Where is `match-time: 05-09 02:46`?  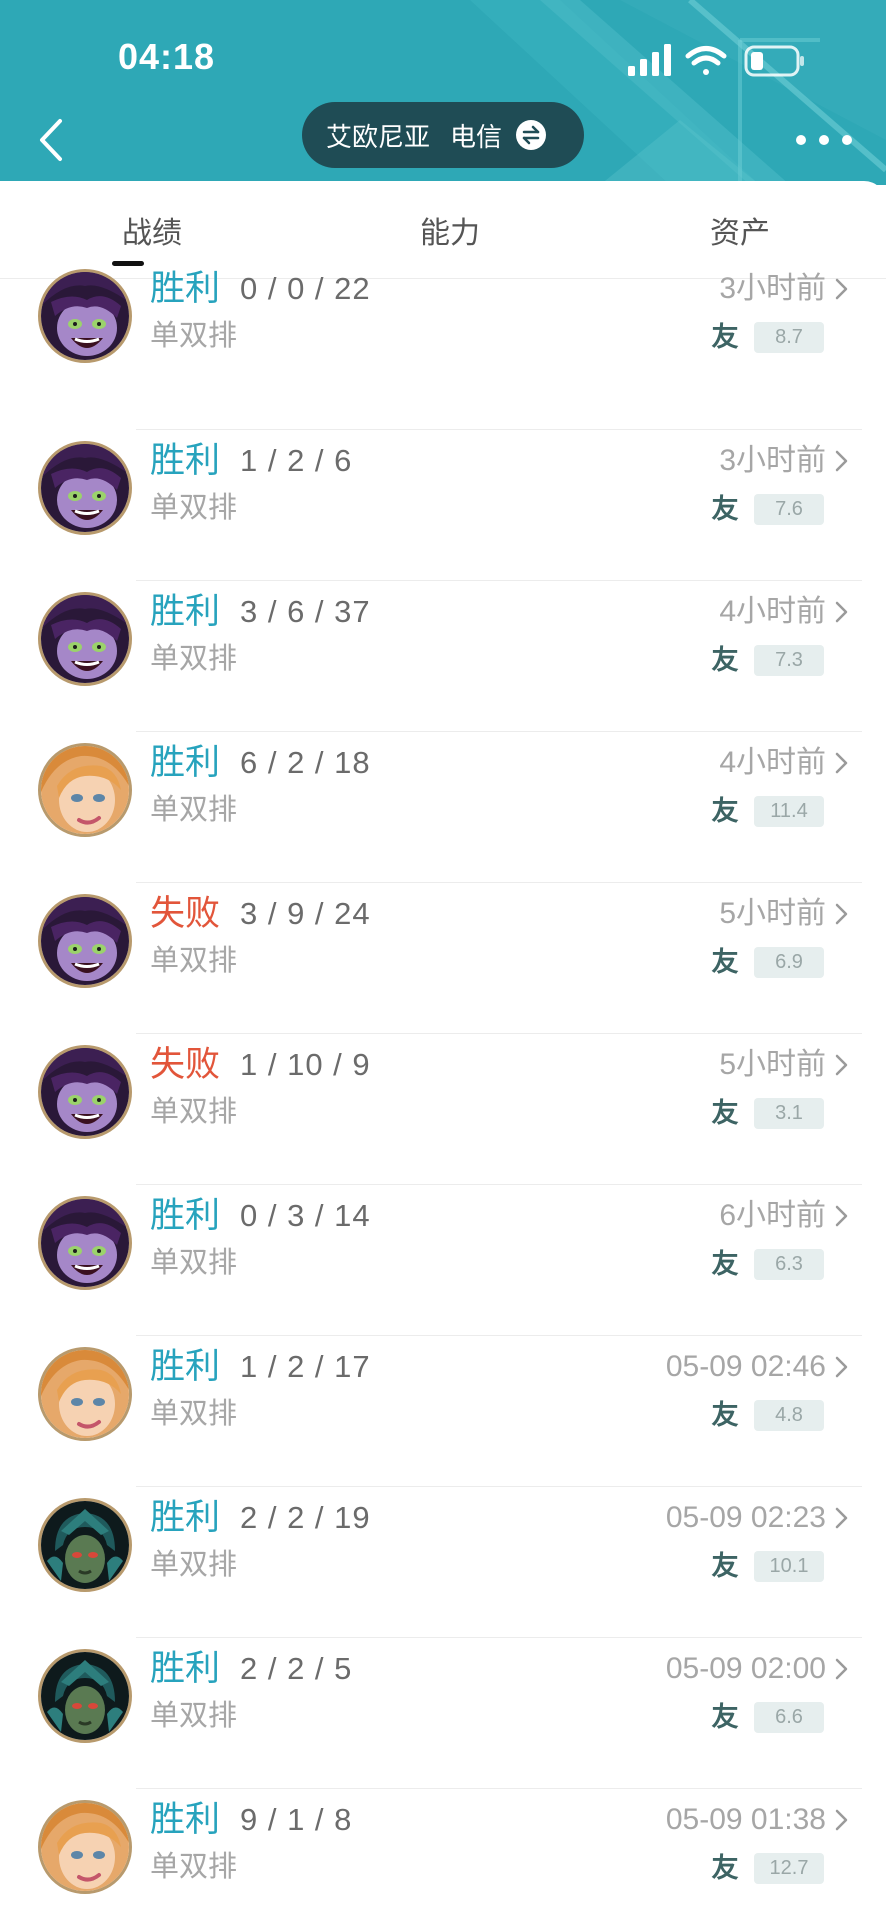
match-time: 05-09 02:46 is located at coordinates (745, 1366).